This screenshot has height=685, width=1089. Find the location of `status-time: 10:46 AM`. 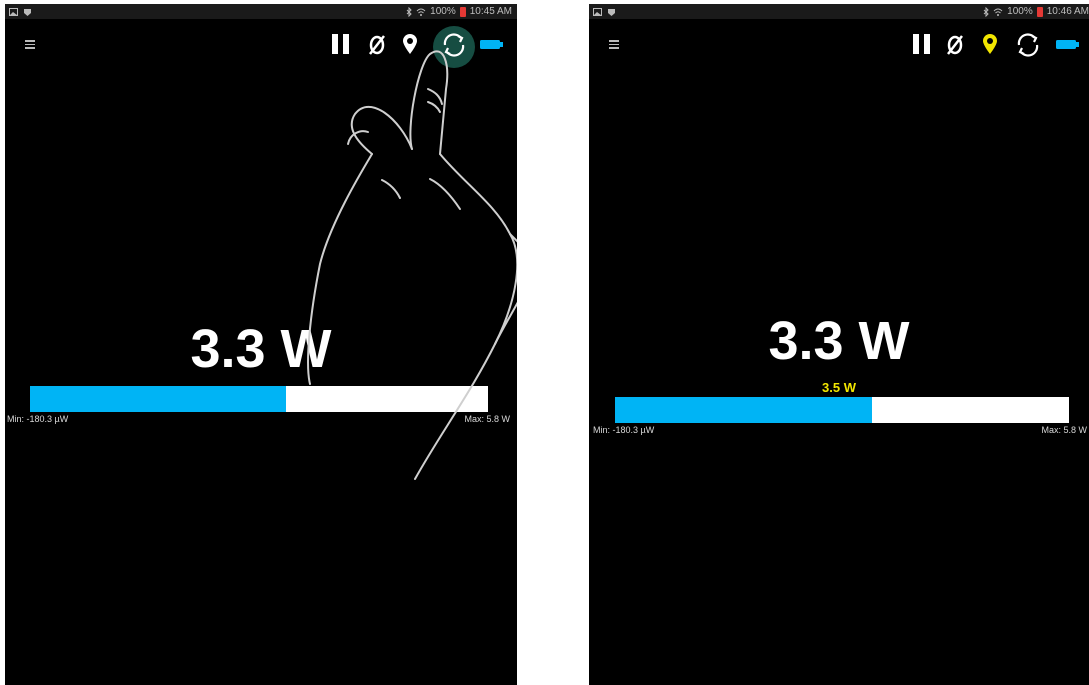

status-time: 10:46 AM is located at coordinates (1067, 11).